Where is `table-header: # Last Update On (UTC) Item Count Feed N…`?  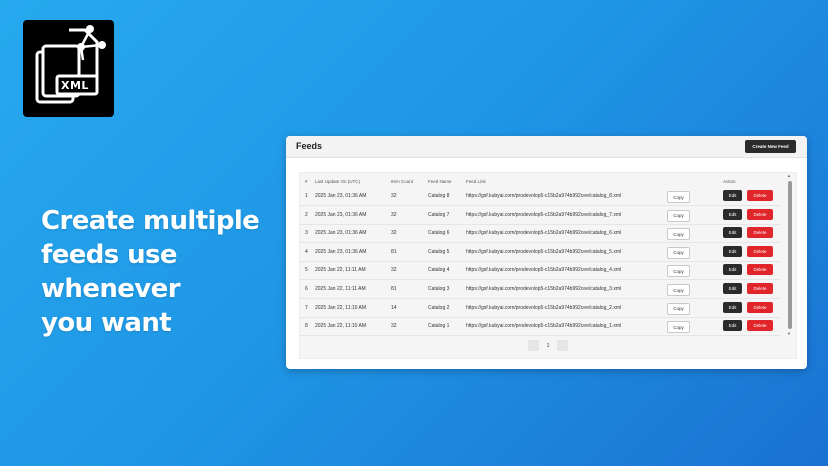
table-header: # Last Update On (UTC) Item Count Feed N… is located at coordinates (540, 180).